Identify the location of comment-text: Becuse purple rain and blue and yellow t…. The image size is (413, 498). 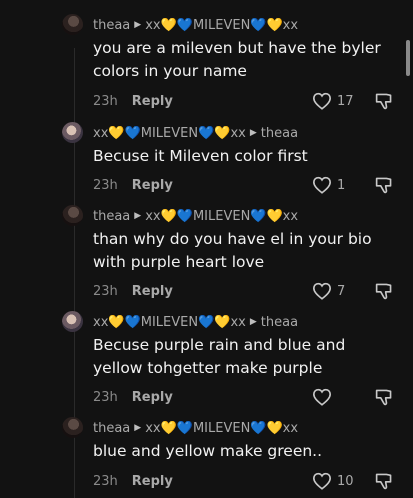
(219, 356).